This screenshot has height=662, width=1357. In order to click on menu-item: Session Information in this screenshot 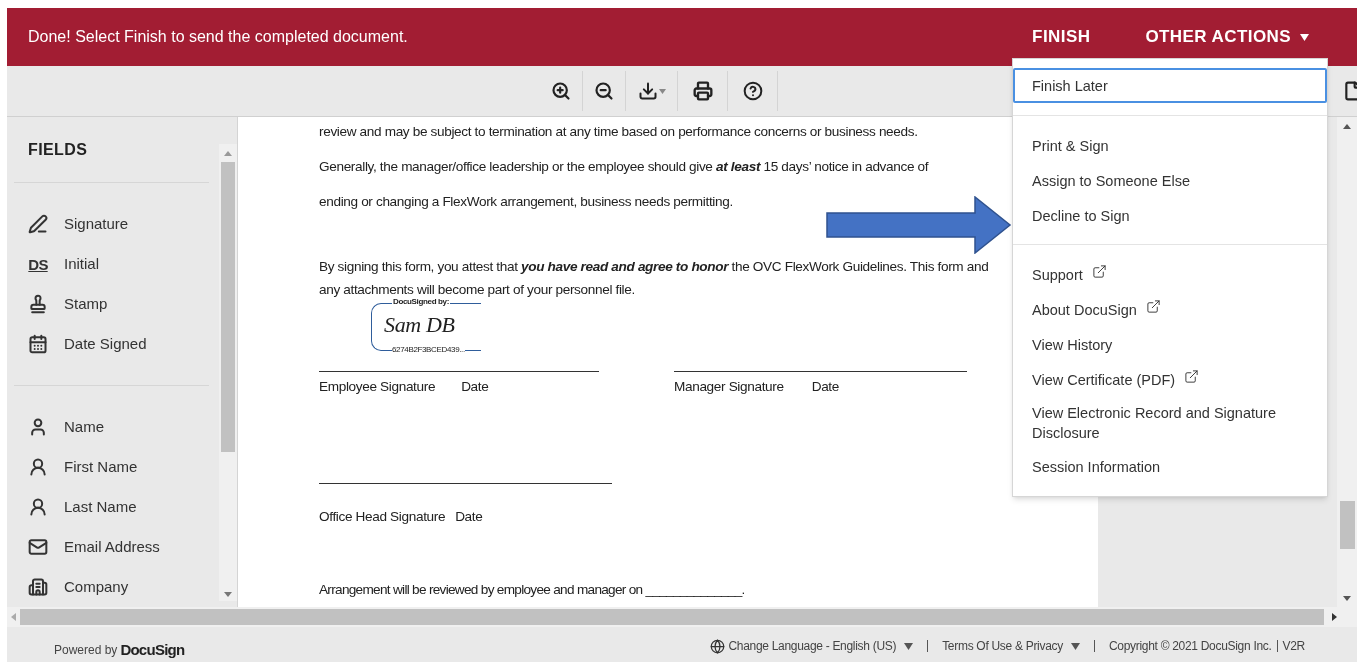, I will do `click(1170, 466)`.